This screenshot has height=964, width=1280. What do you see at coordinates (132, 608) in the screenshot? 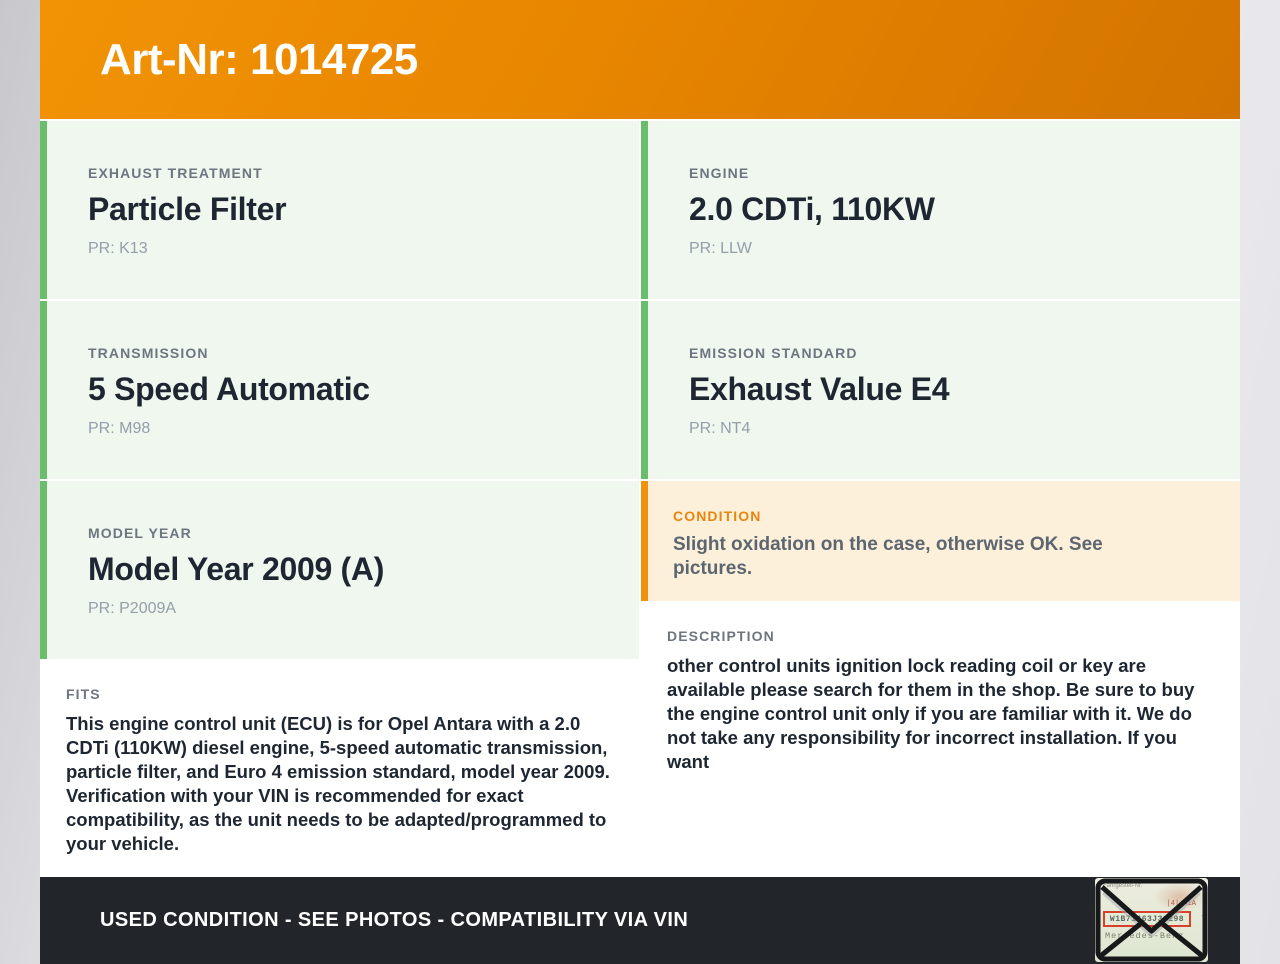
I see `spec-pr-code: PR: P2009A` at bounding box center [132, 608].